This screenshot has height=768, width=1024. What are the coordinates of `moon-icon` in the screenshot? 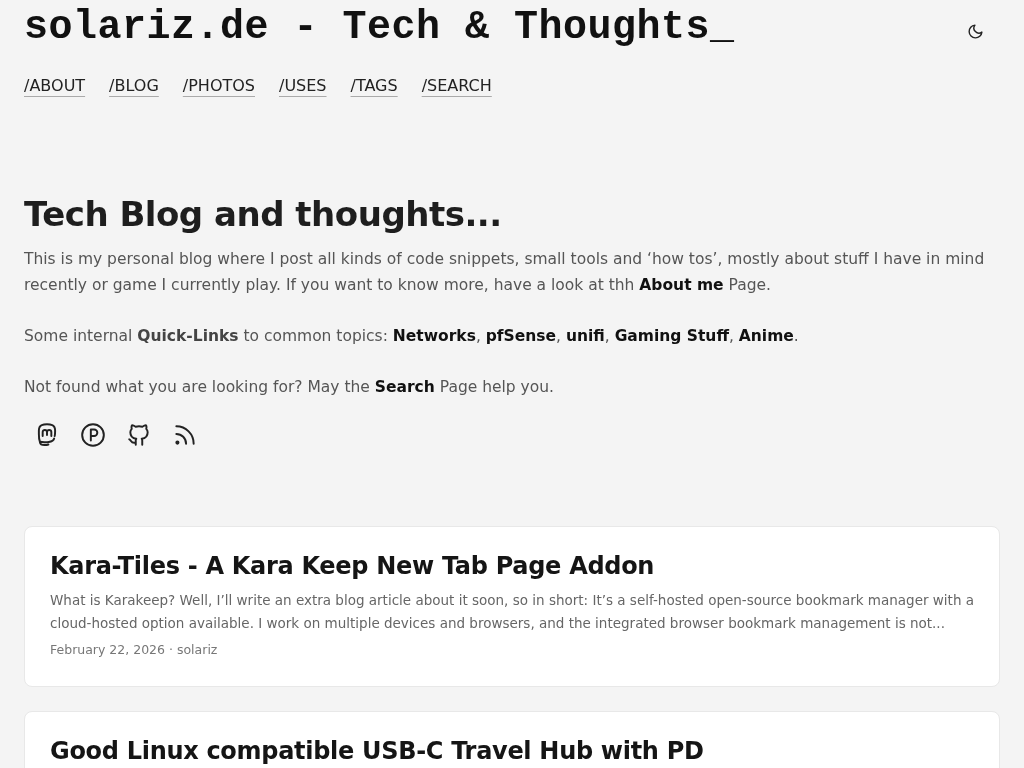 It's located at (975, 31).